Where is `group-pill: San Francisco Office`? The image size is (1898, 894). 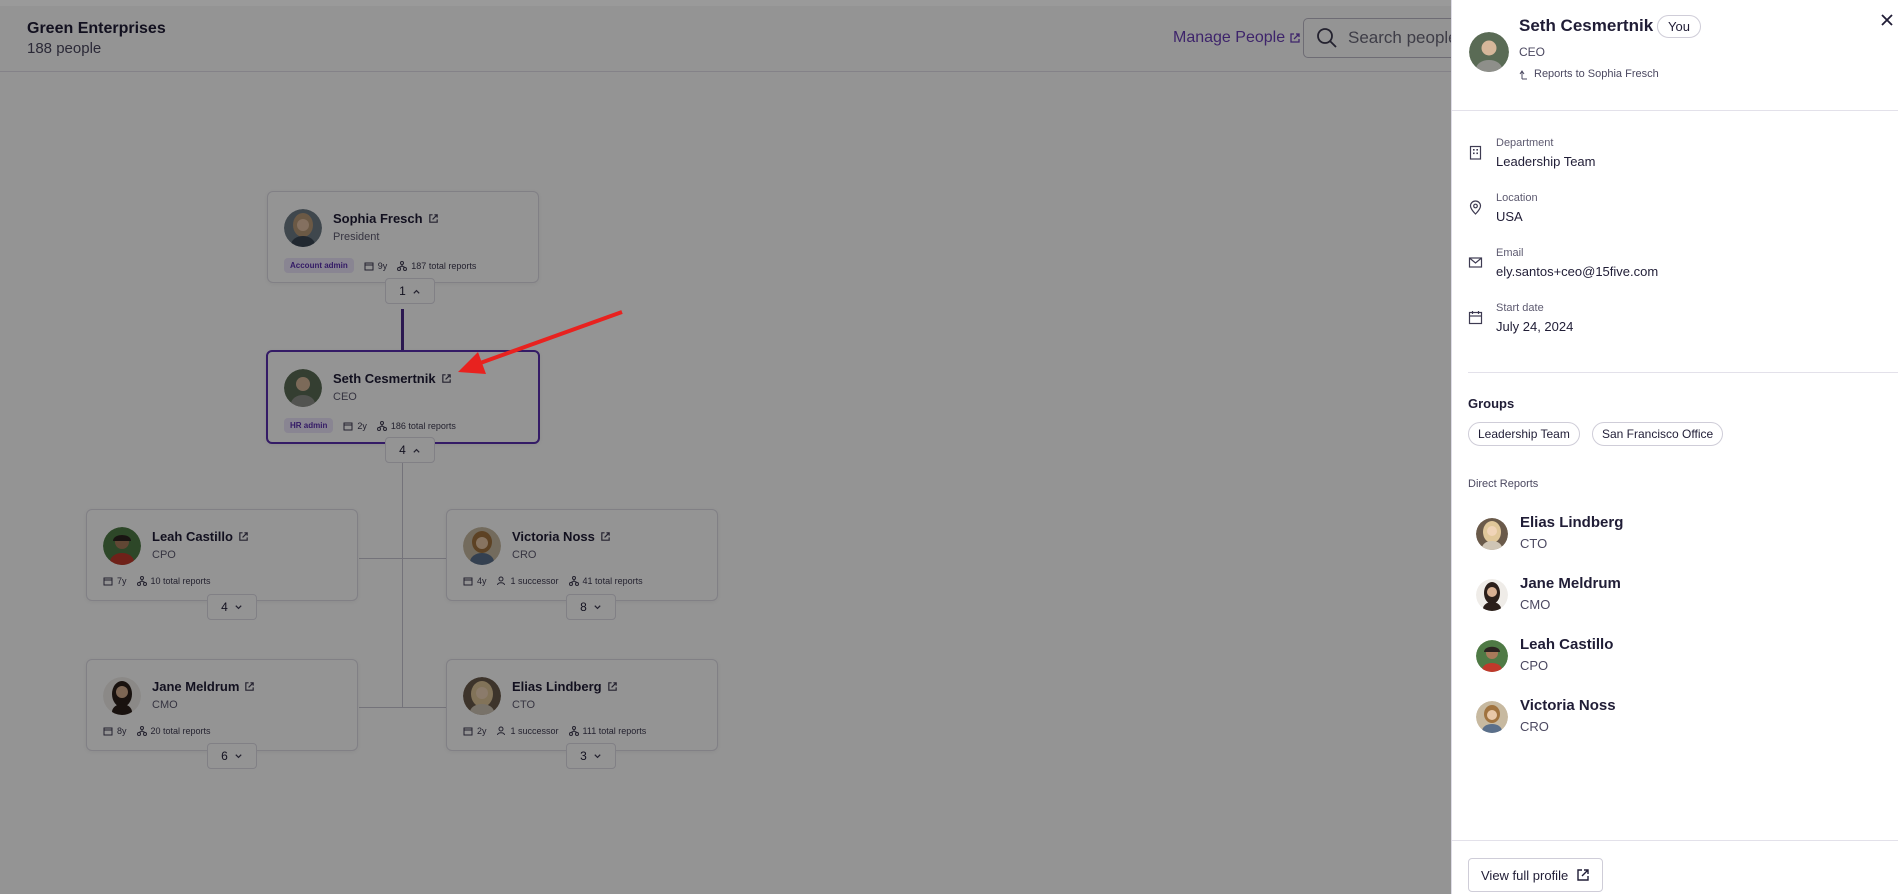 group-pill: San Francisco Office is located at coordinates (1658, 434).